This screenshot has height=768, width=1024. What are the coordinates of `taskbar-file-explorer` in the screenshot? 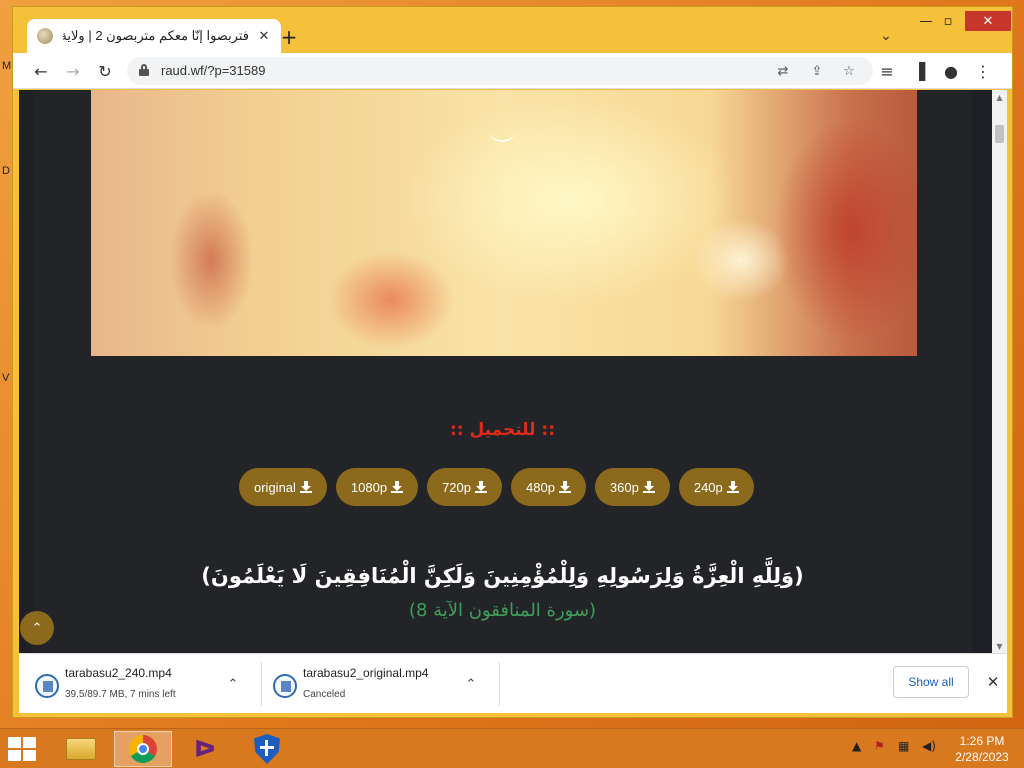 It's located at (81, 749).